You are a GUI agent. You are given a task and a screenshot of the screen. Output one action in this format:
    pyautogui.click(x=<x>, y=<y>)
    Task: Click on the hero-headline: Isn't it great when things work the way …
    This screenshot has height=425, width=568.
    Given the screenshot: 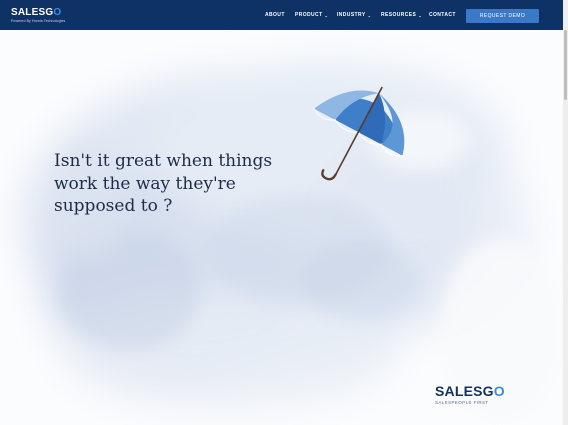 What is the action you would take?
    pyautogui.click(x=163, y=183)
    